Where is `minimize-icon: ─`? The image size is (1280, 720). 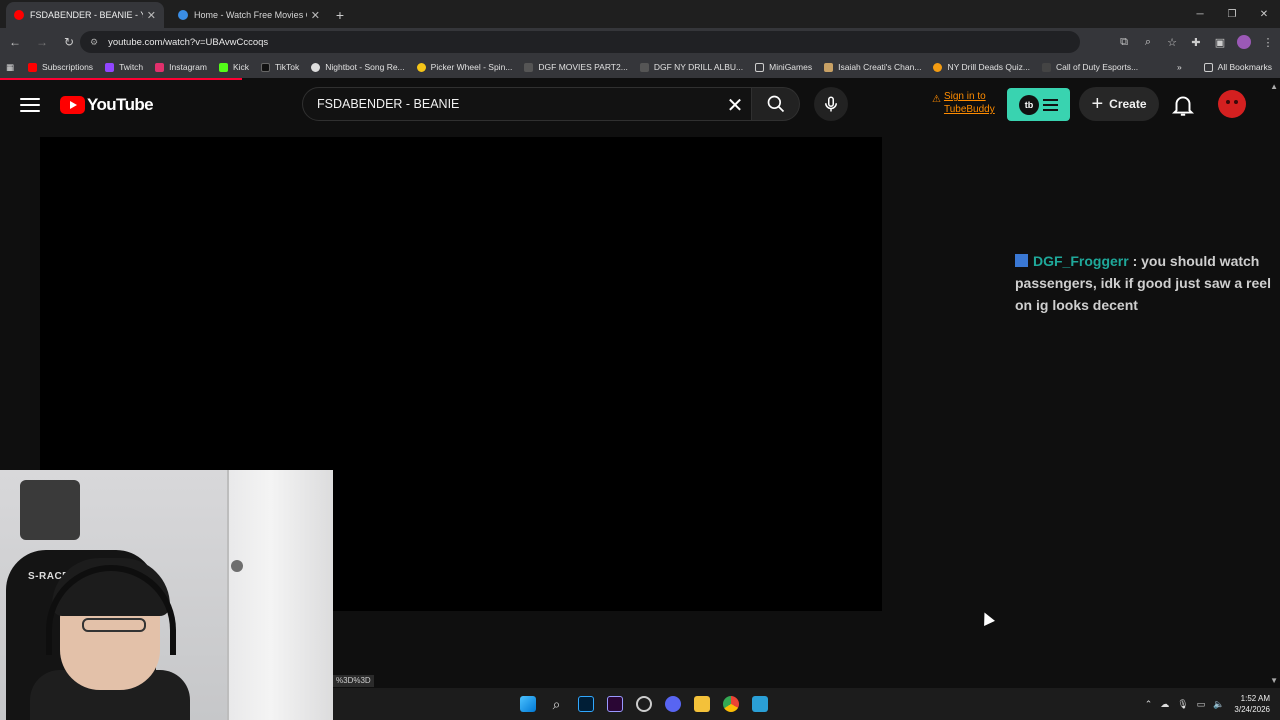
minimize-icon: ─ is located at coordinates (1200, 14).